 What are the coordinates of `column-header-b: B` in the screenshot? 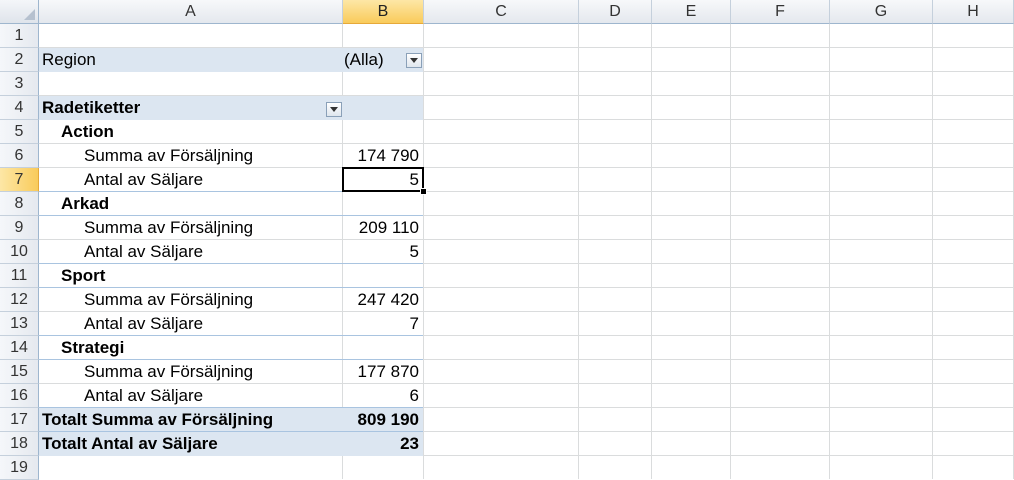 It's located at (383, 12).